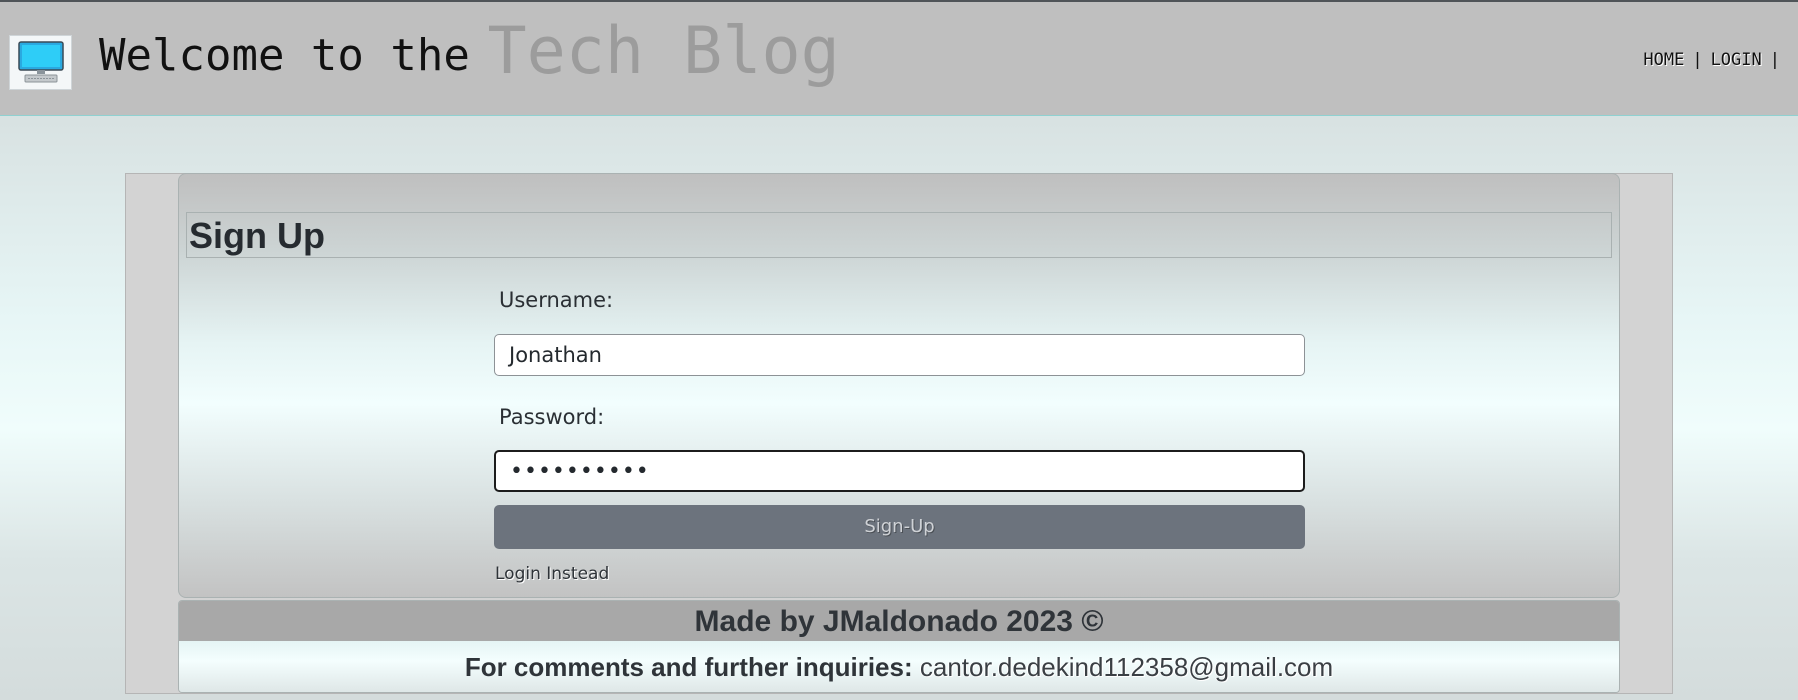 The width and height of the screenshot is (1798, 700). What do you see at coordinates (899, 471) in the screenshot?
I see `password-input: ••••••••••` at bounding box center [899, 471].